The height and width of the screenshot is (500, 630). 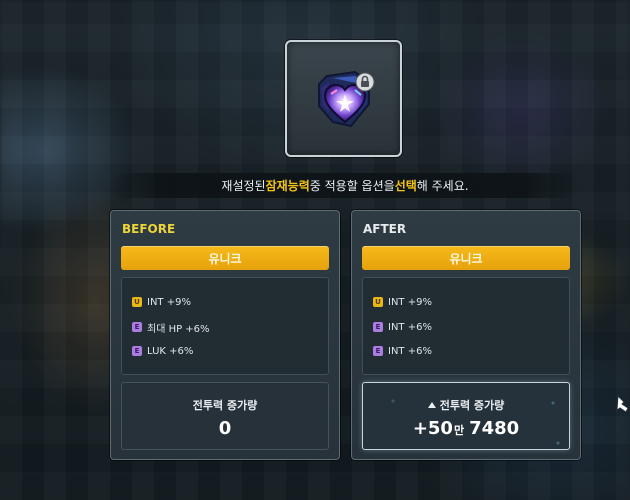 What do you see at coordinates (343, 98) in the screenshot?
I see `item-slot` at bounding box center [343, 98].